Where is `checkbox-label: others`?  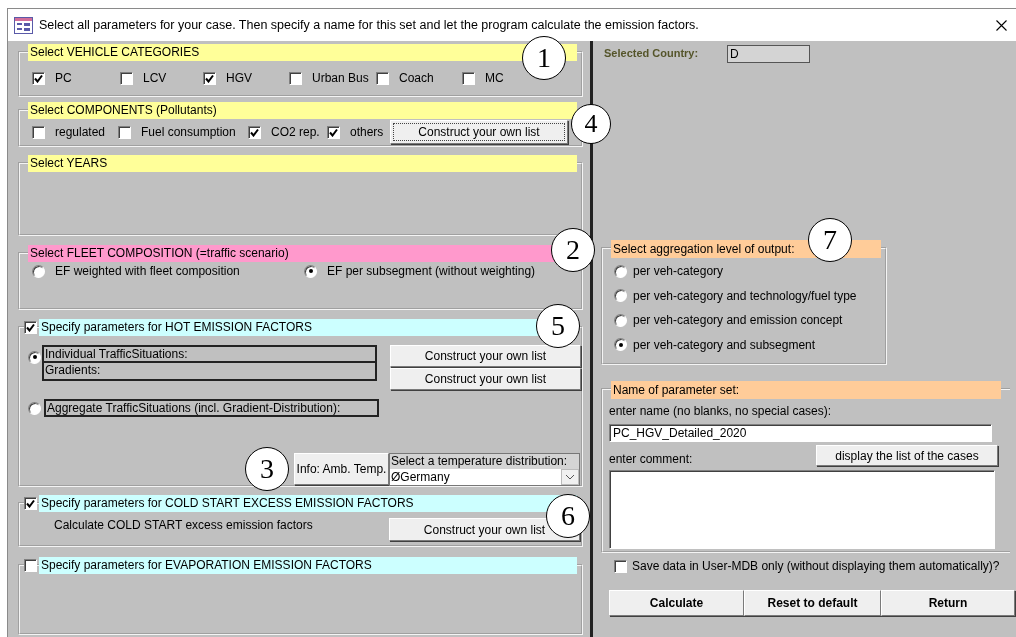
checkbox-label: others is located at coordinates (367, 132).